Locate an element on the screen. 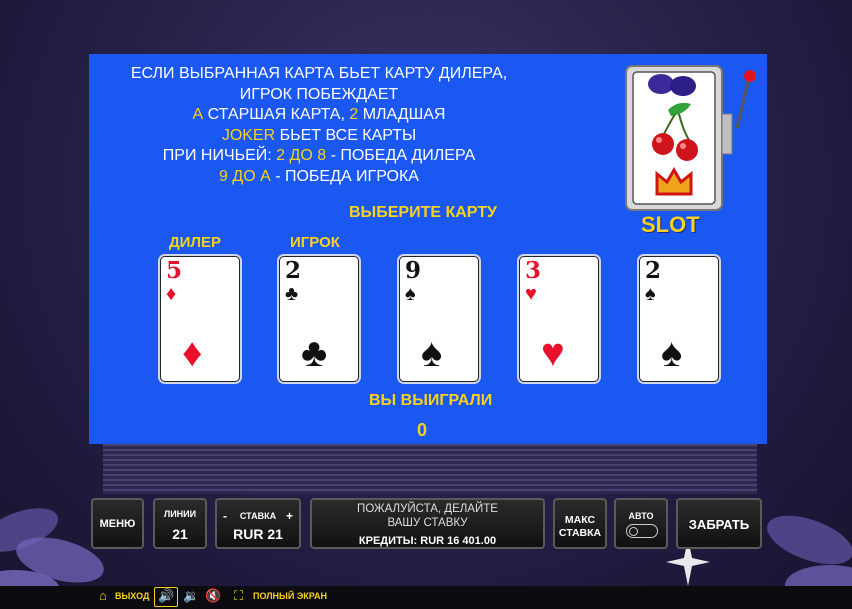 The height and width of the screenshot is (609, 852). rules-line-6: 9 ДО А - ПОБЕДА ИГРОКА is located at coordinates (319, 177).